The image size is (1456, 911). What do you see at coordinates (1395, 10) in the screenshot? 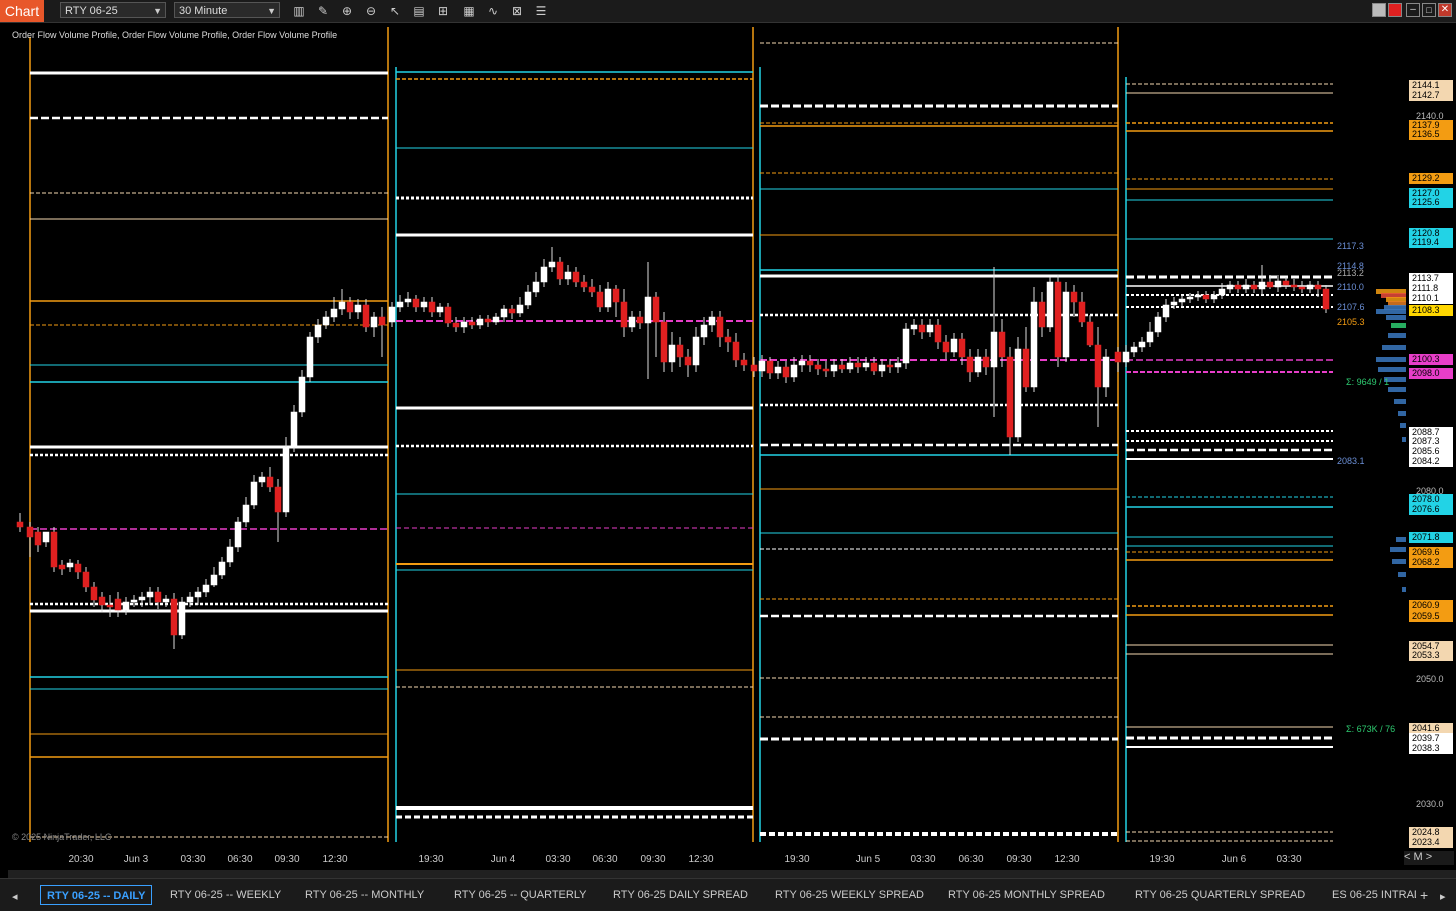
I see `color-icon` at bounding box center [1395, 10].